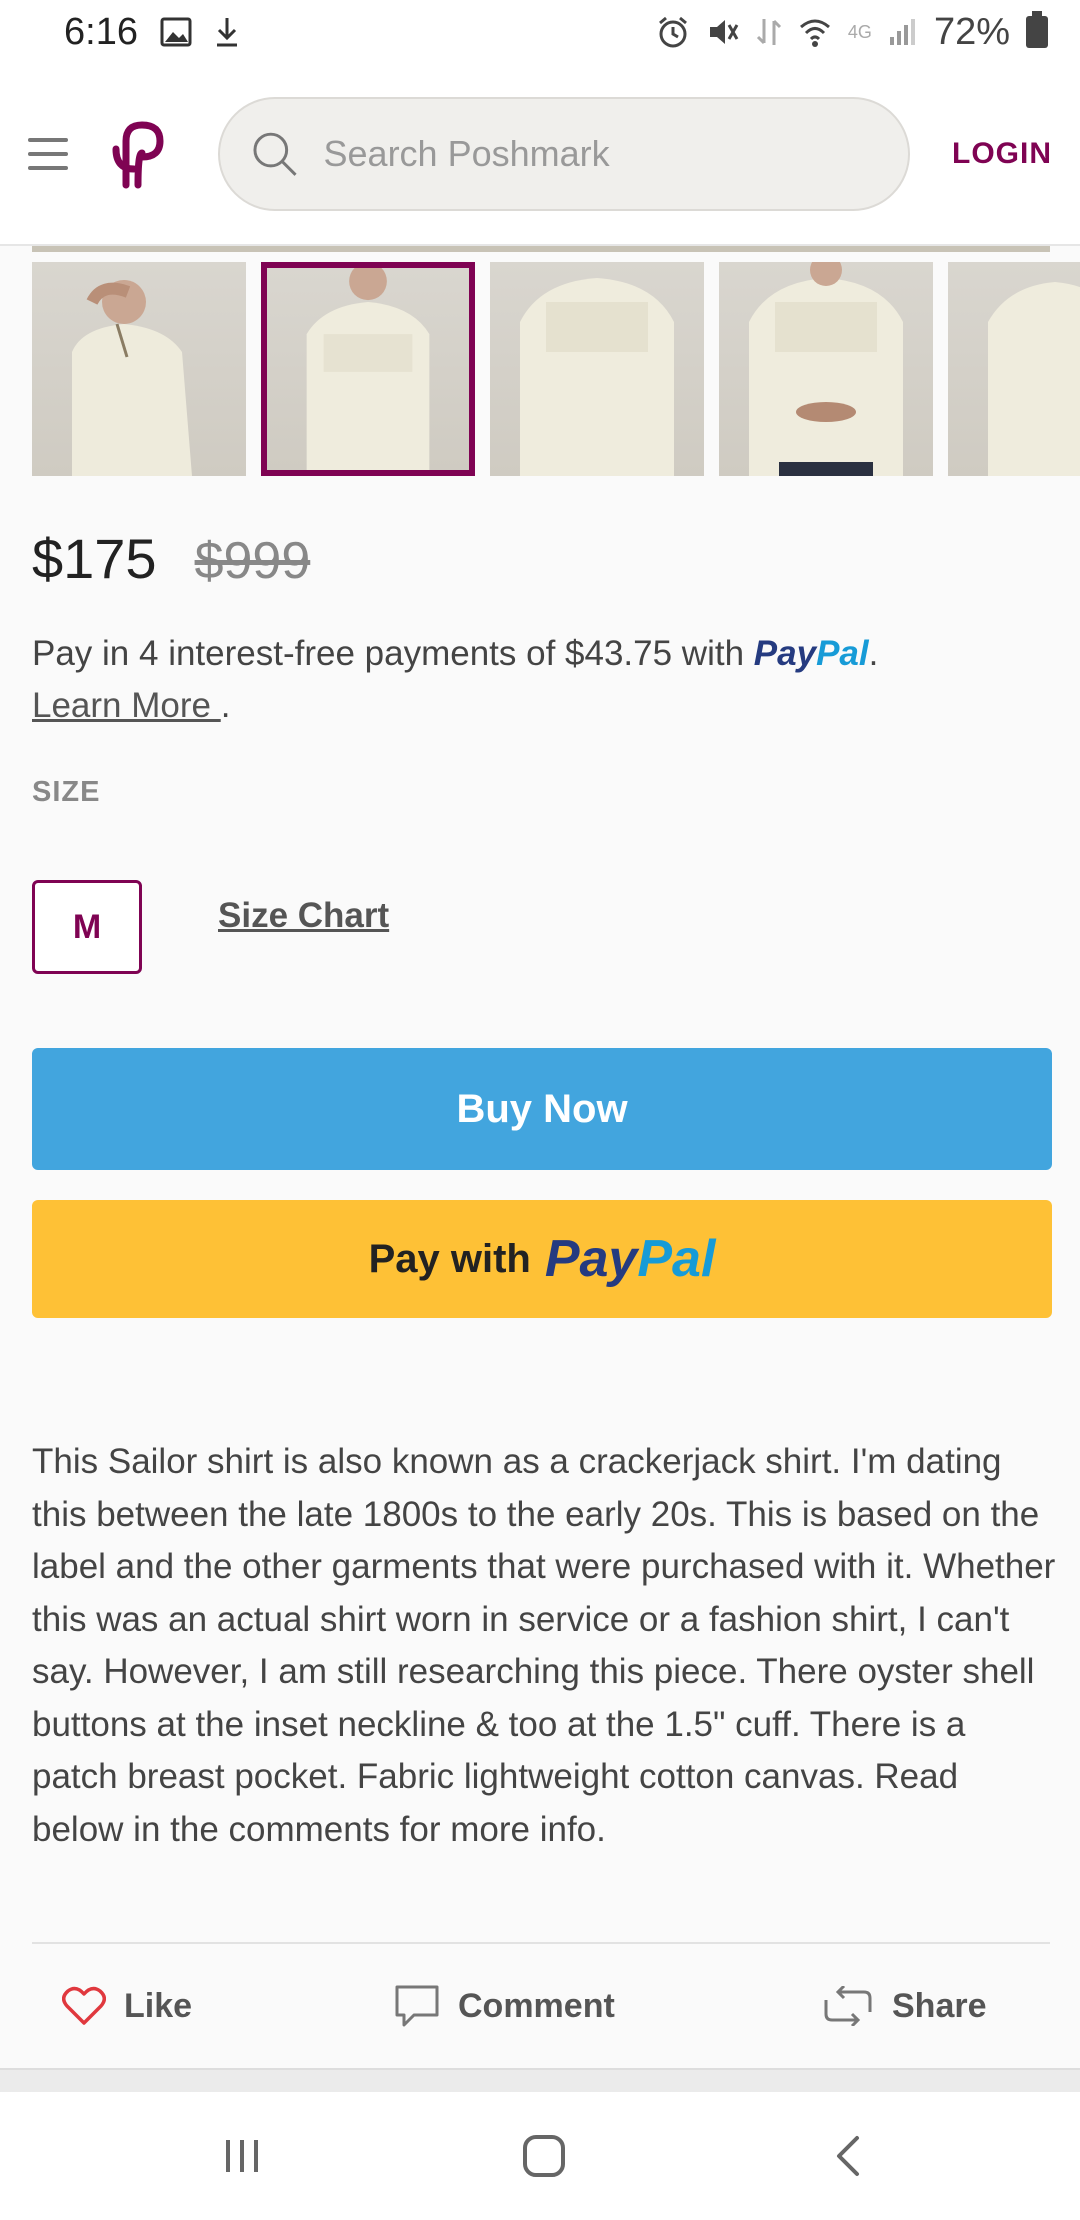  What do you see at coordinates (126, 705) in the screenshot?
I see `learn-more-link: Learn More` at bounding box center [126, 705].